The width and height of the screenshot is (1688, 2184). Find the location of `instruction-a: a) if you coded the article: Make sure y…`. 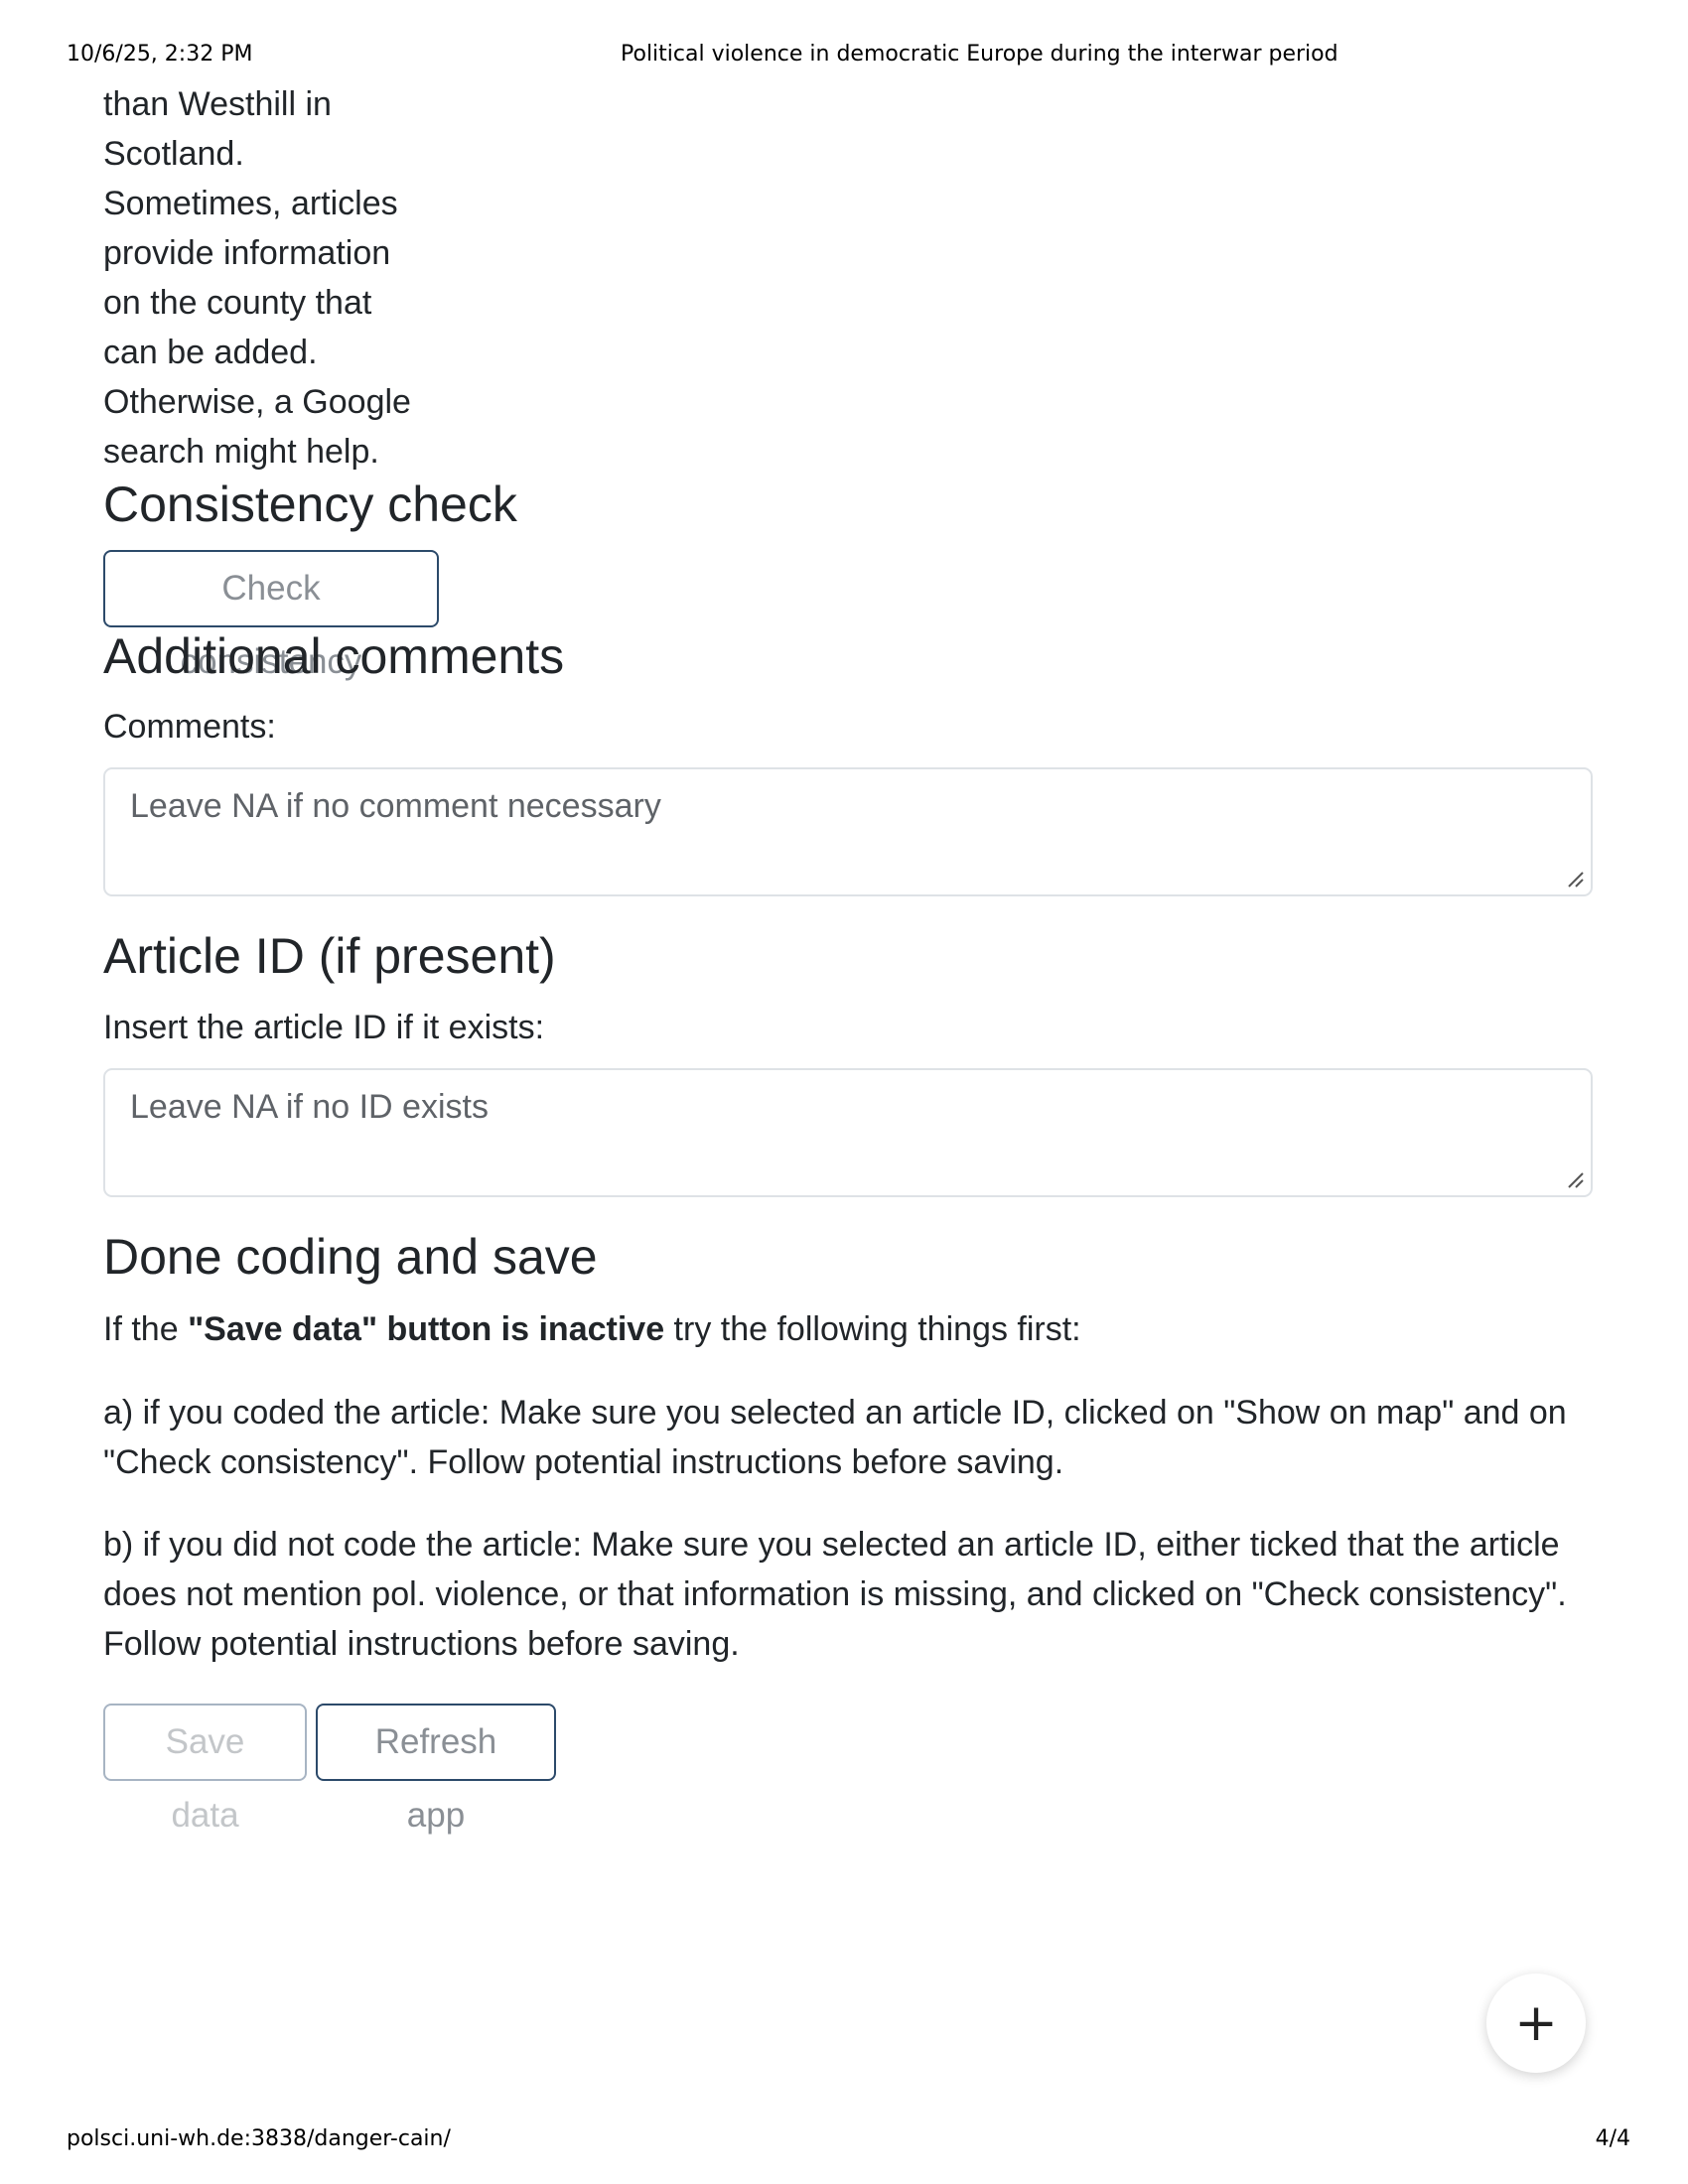

instruction-a: a) if you coded the article: Make sure y… is located at coordinates (835, 1437).